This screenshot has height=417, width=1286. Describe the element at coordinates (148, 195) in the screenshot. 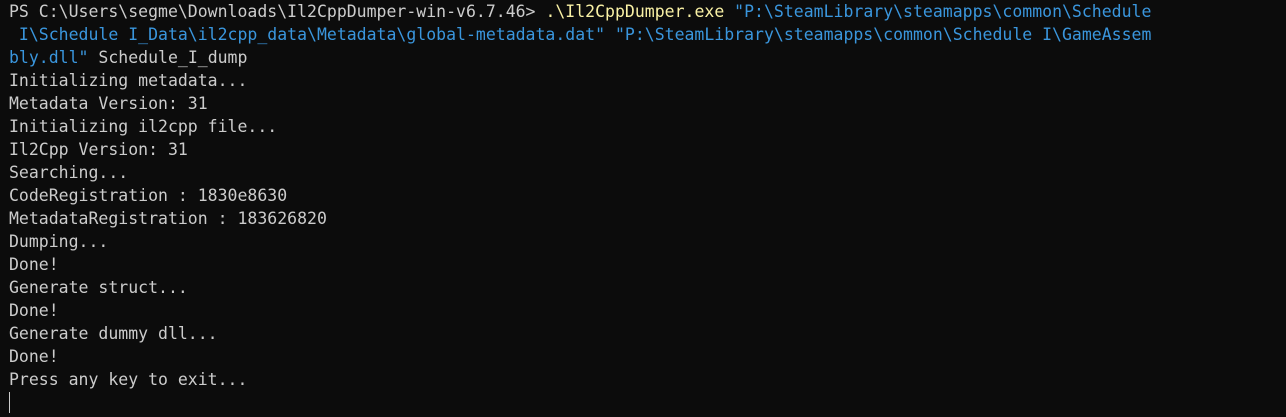

I see `output-line: CodeRegistration : 1830e8630` at that location.